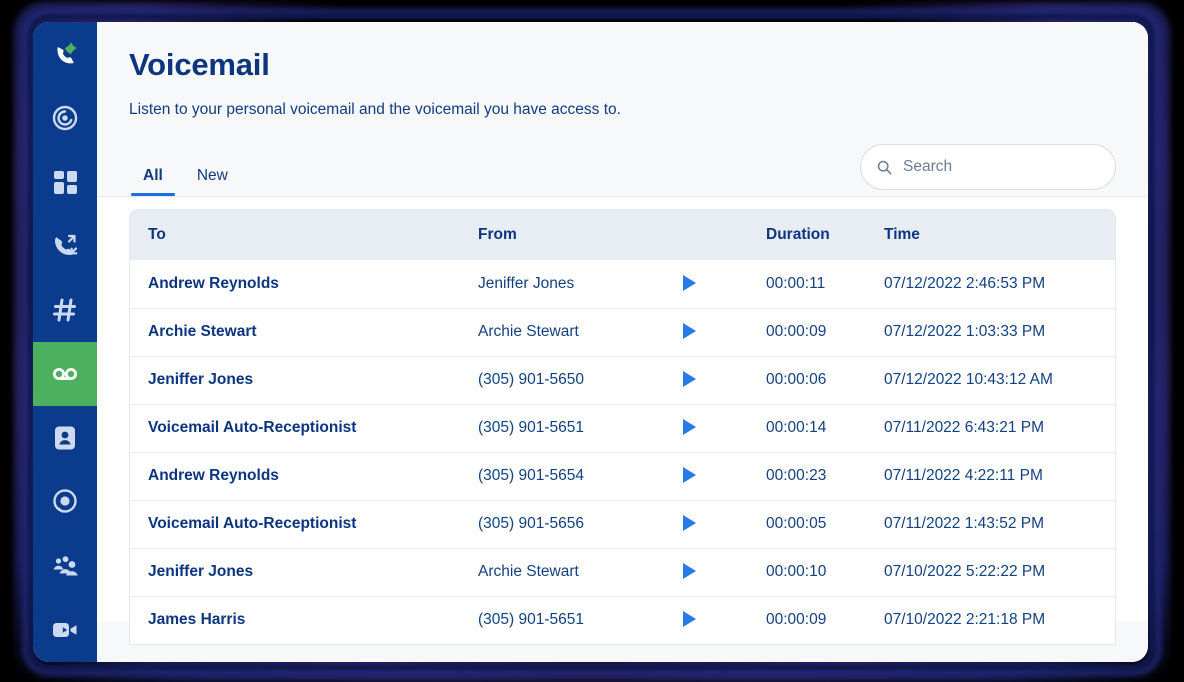  I want to click on sidebar-item-calls, so click(65, 246).